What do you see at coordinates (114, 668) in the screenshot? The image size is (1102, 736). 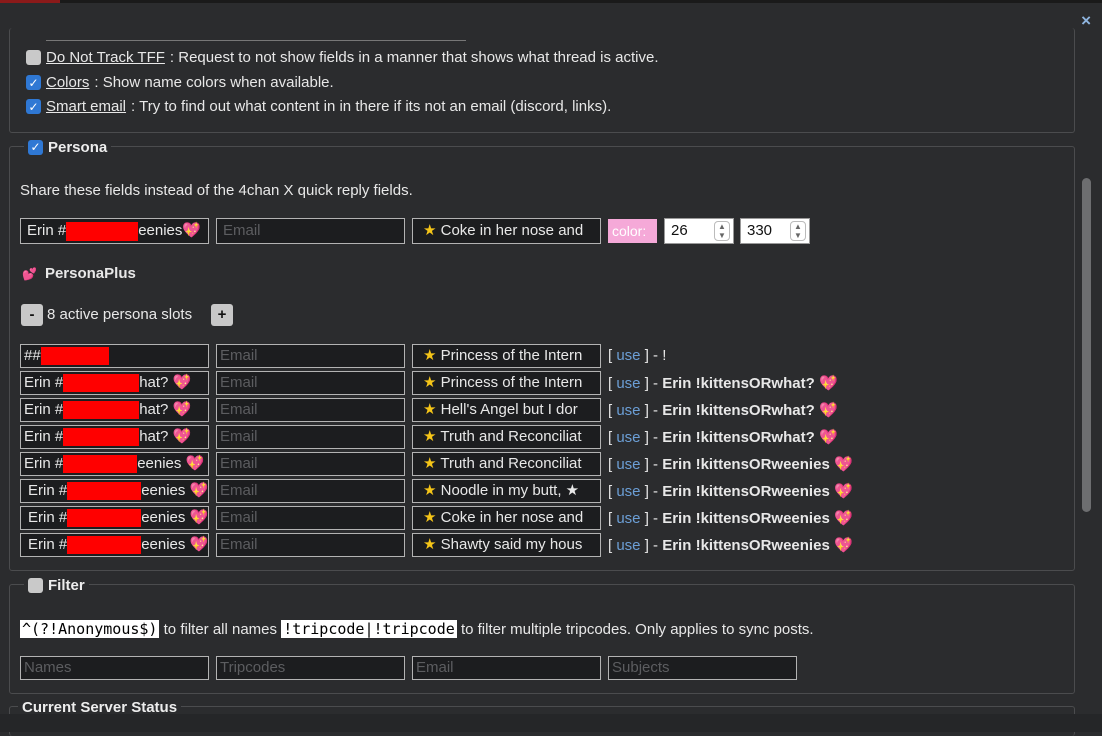 I see `filter-names-input: Names` at bounding box center [114, 668].